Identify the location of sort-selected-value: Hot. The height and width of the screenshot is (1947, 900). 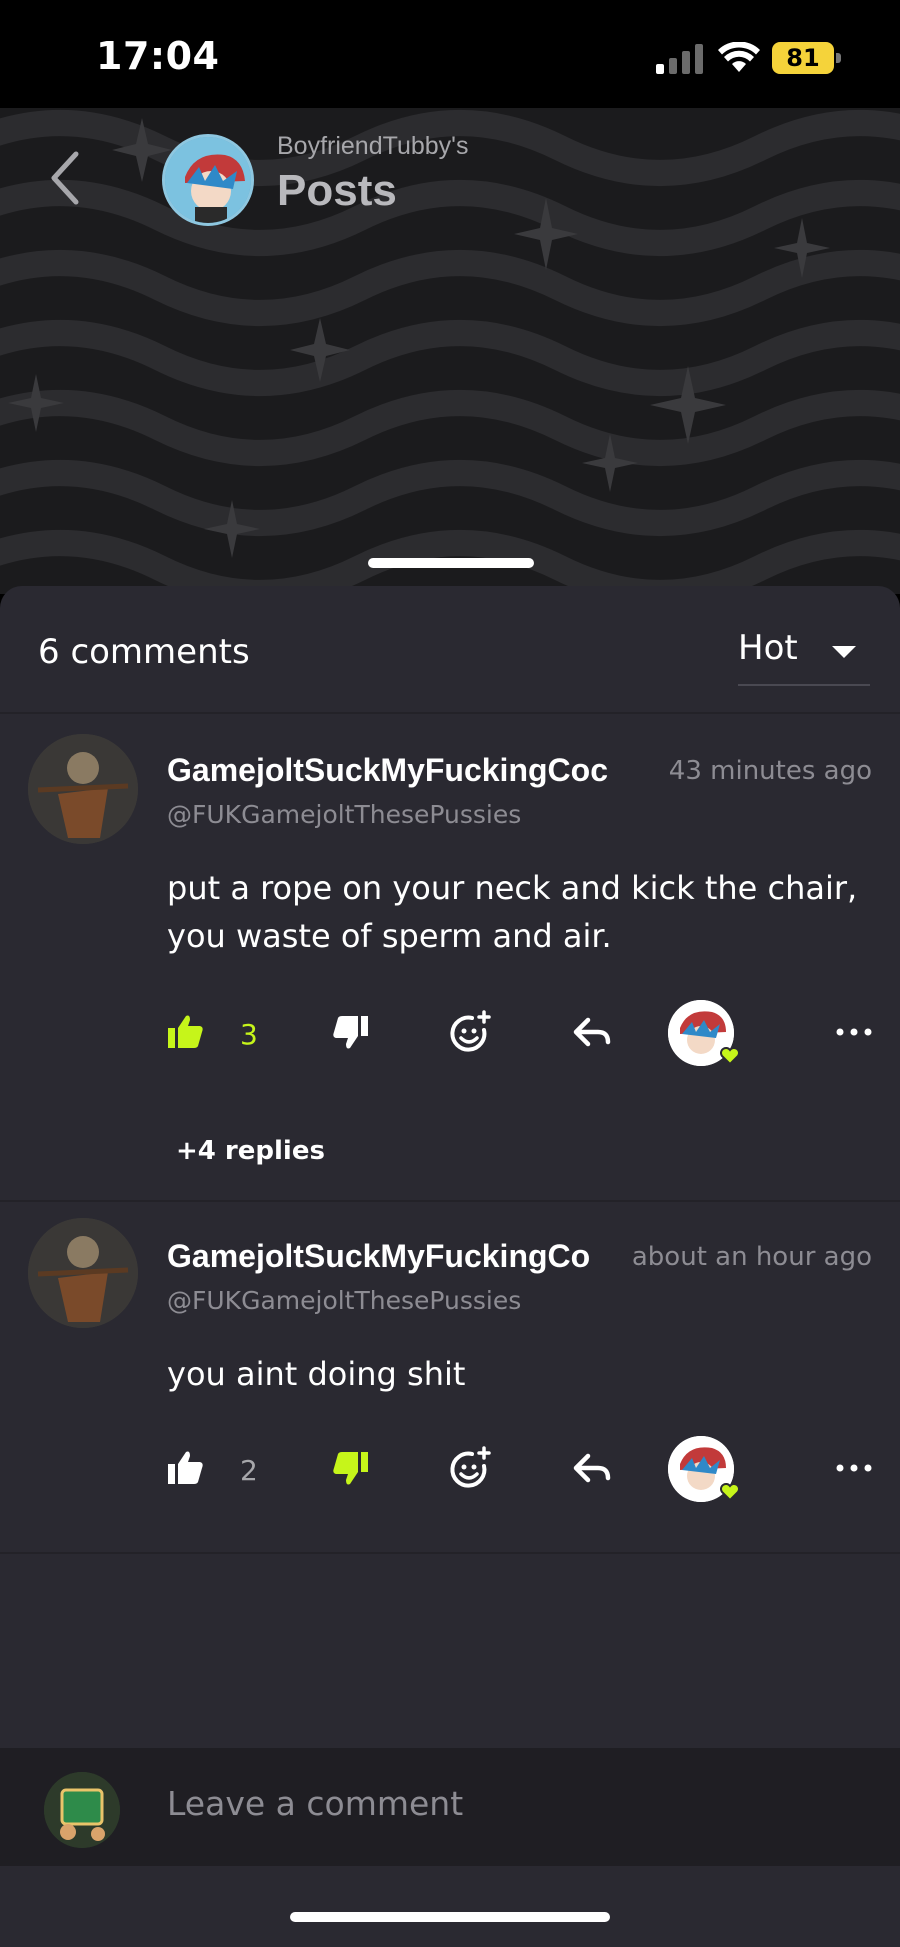
(768, 648).